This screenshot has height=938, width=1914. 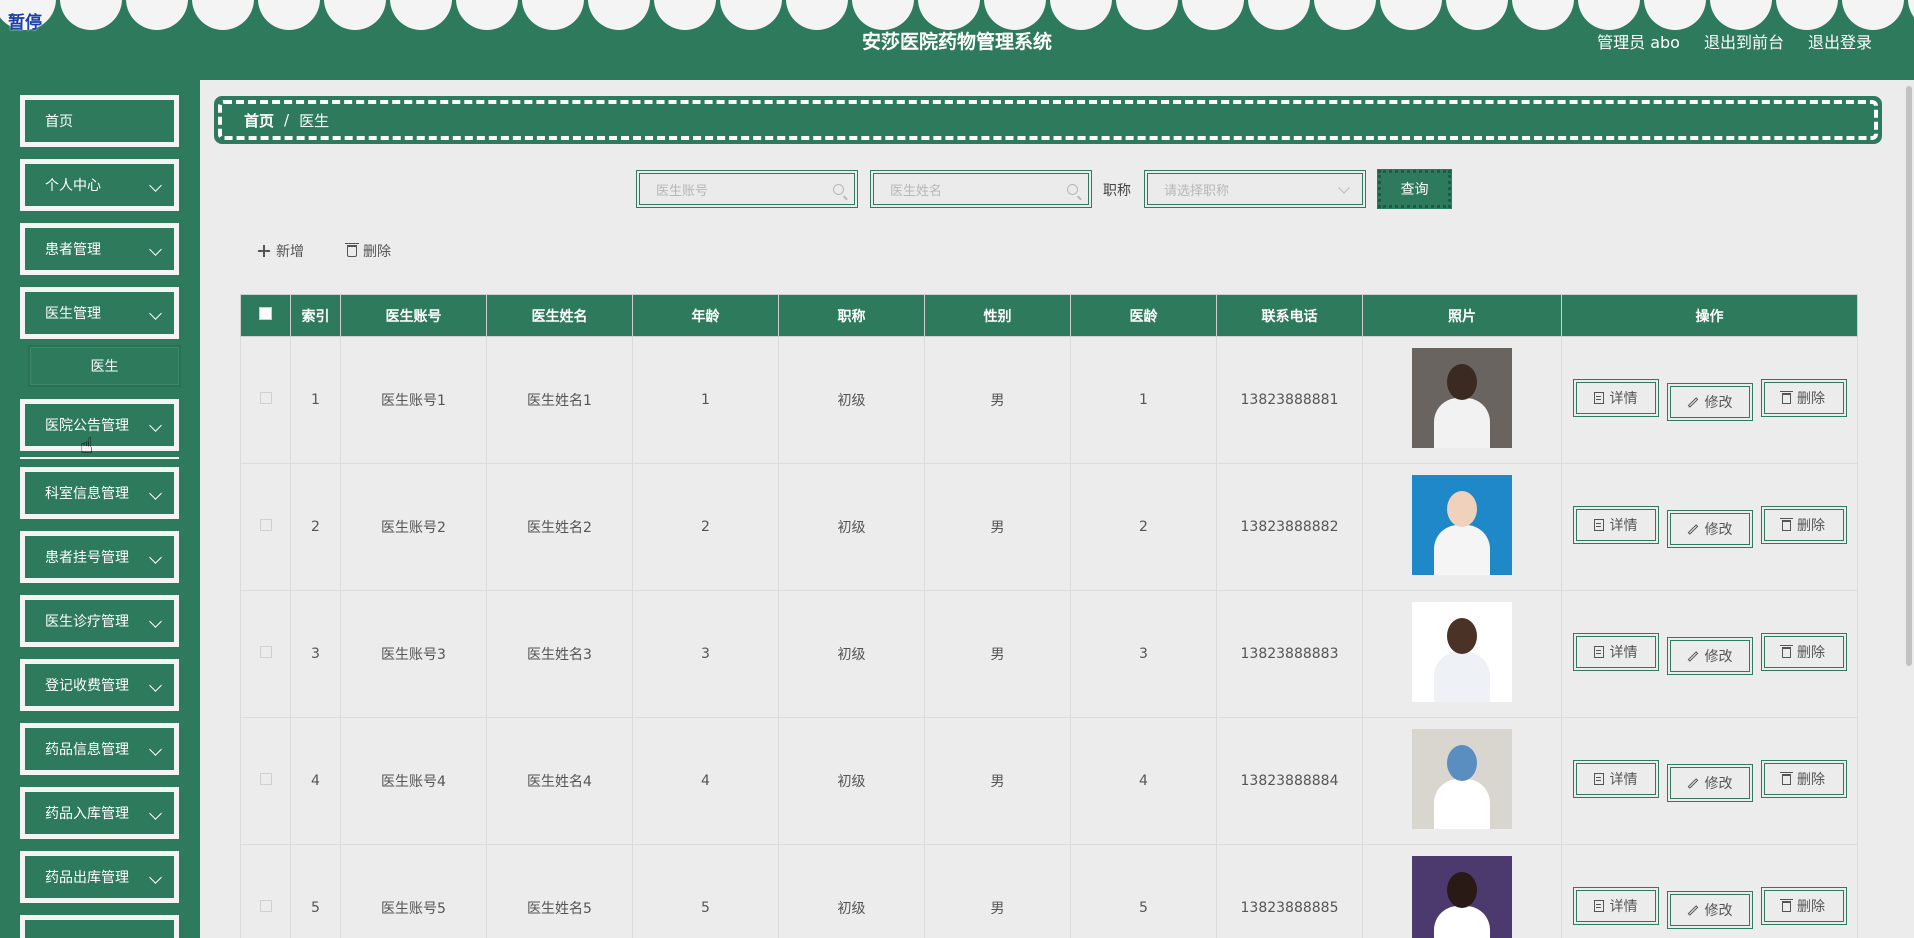 What do you see at coordinates (99, 185) in the screenshot?
I see `sidebar-item-personal-center: 个人中心` at bounding box center [99, 185].